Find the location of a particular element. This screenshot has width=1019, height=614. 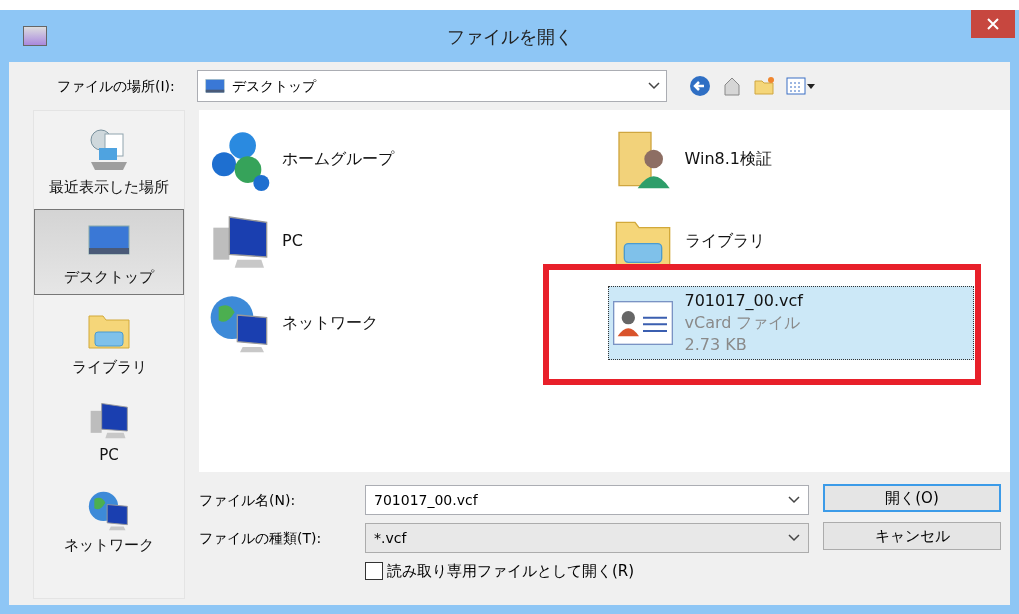

file-detail: vCard ファイル is located at coordinates (743, 323).